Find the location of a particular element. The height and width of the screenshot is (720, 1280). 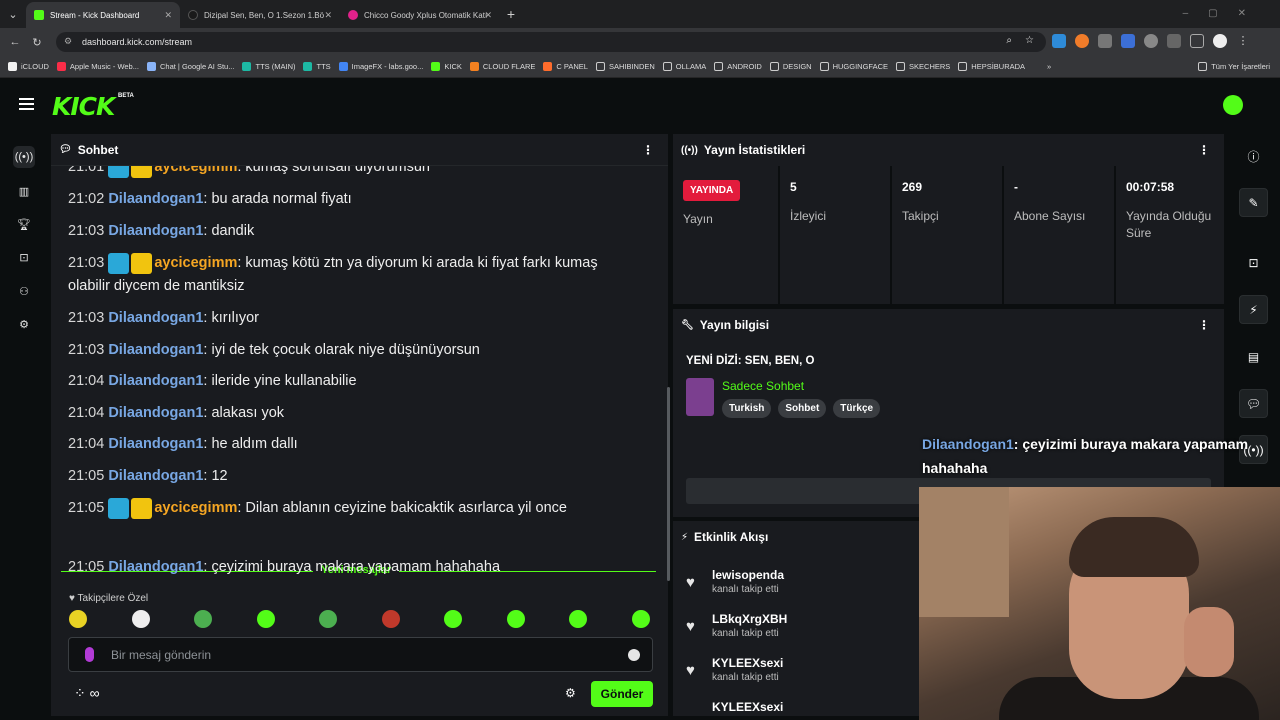

reload-button: ↻ is located at coordinates (37, 42).